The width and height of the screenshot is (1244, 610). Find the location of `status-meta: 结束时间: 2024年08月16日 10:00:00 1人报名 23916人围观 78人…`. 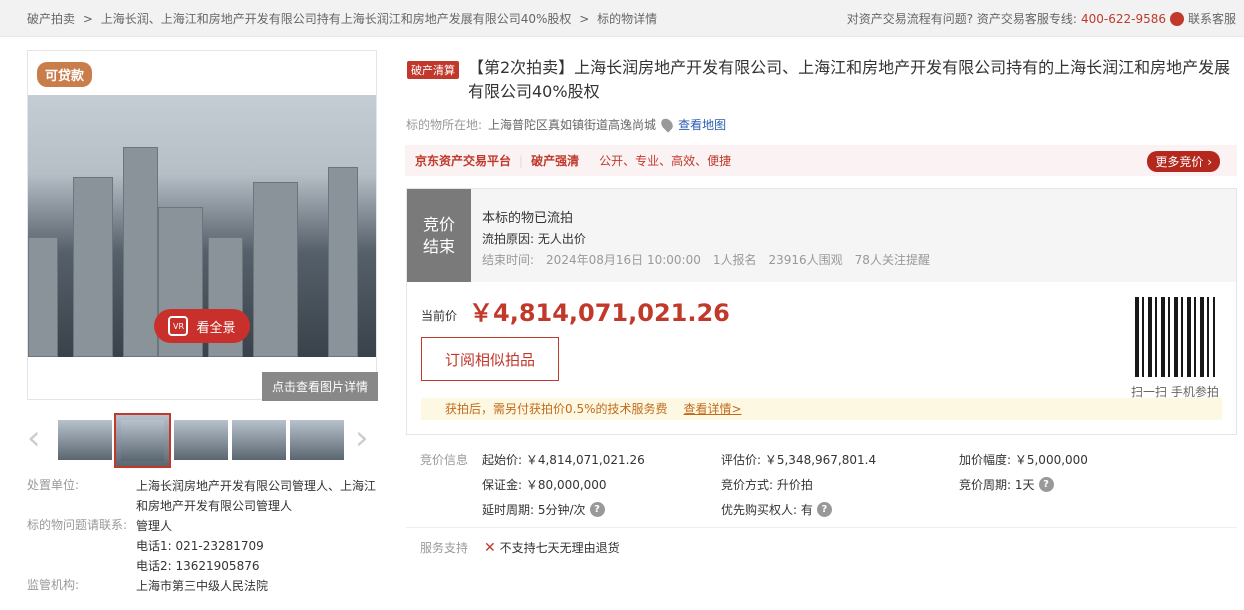

status-meta: 结束时间: 2024年08月16日 10:00:00 1人报名 23916人围观 78人… is located at coordinates (712, 259).